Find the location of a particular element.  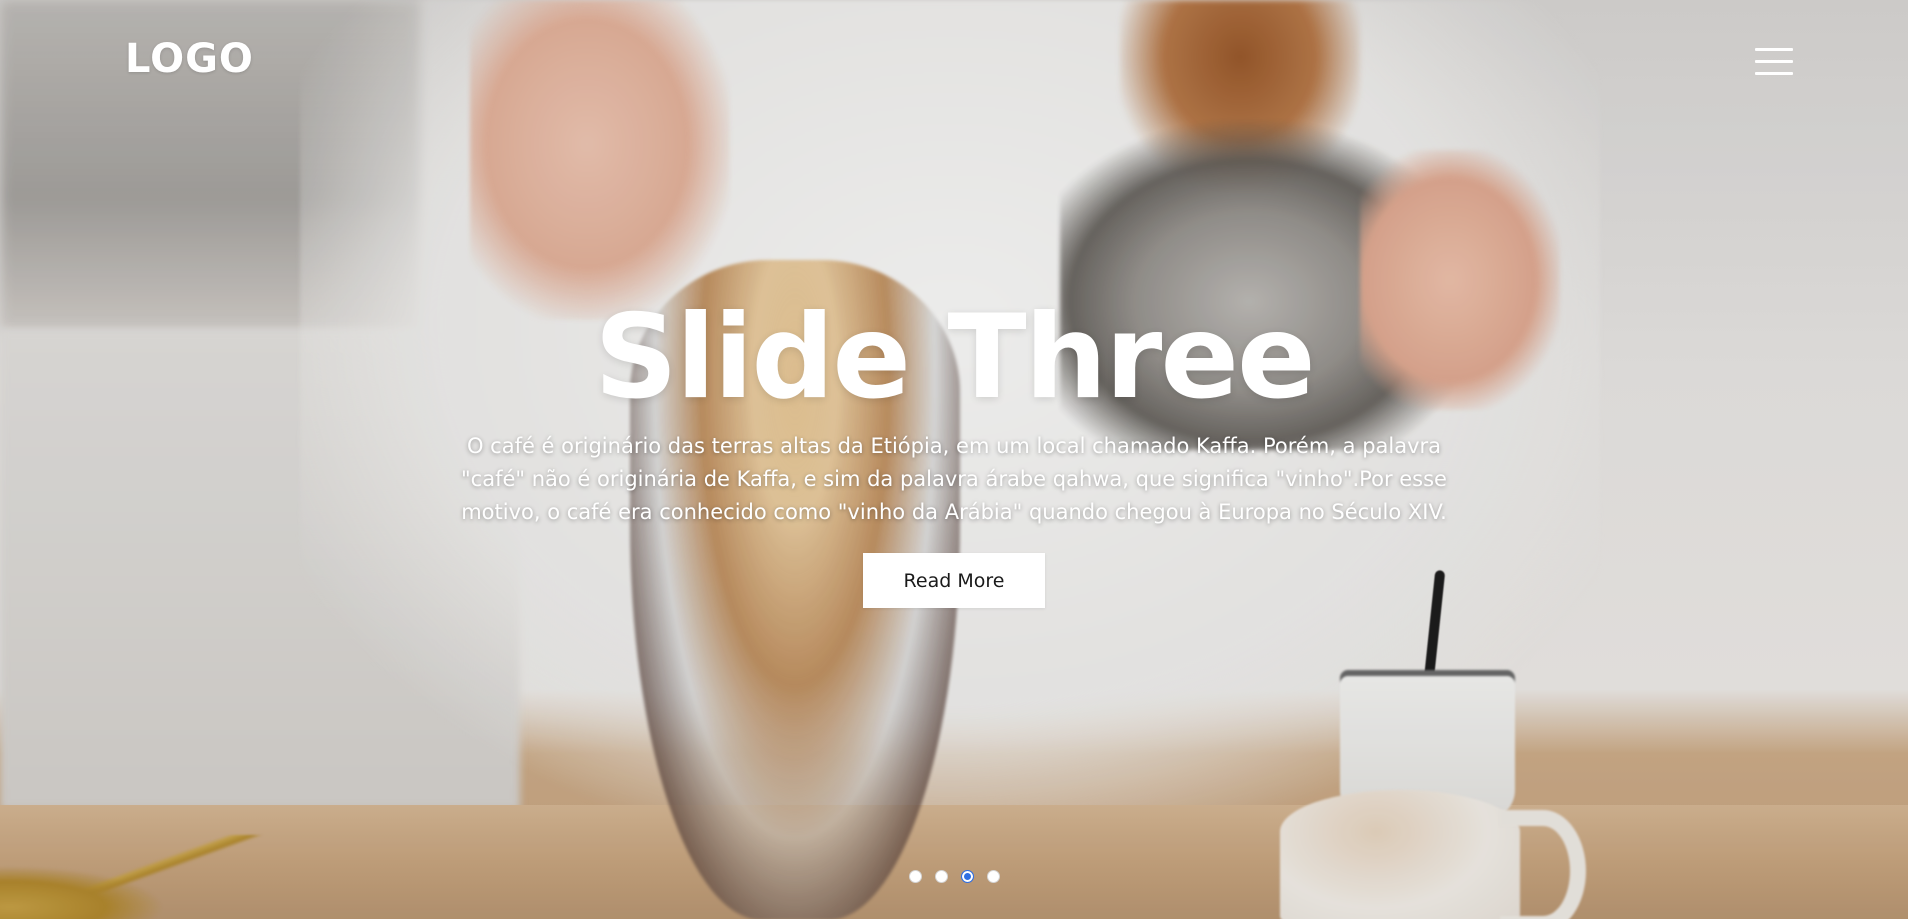

background-cabinet is located at coordinates (260, 570).